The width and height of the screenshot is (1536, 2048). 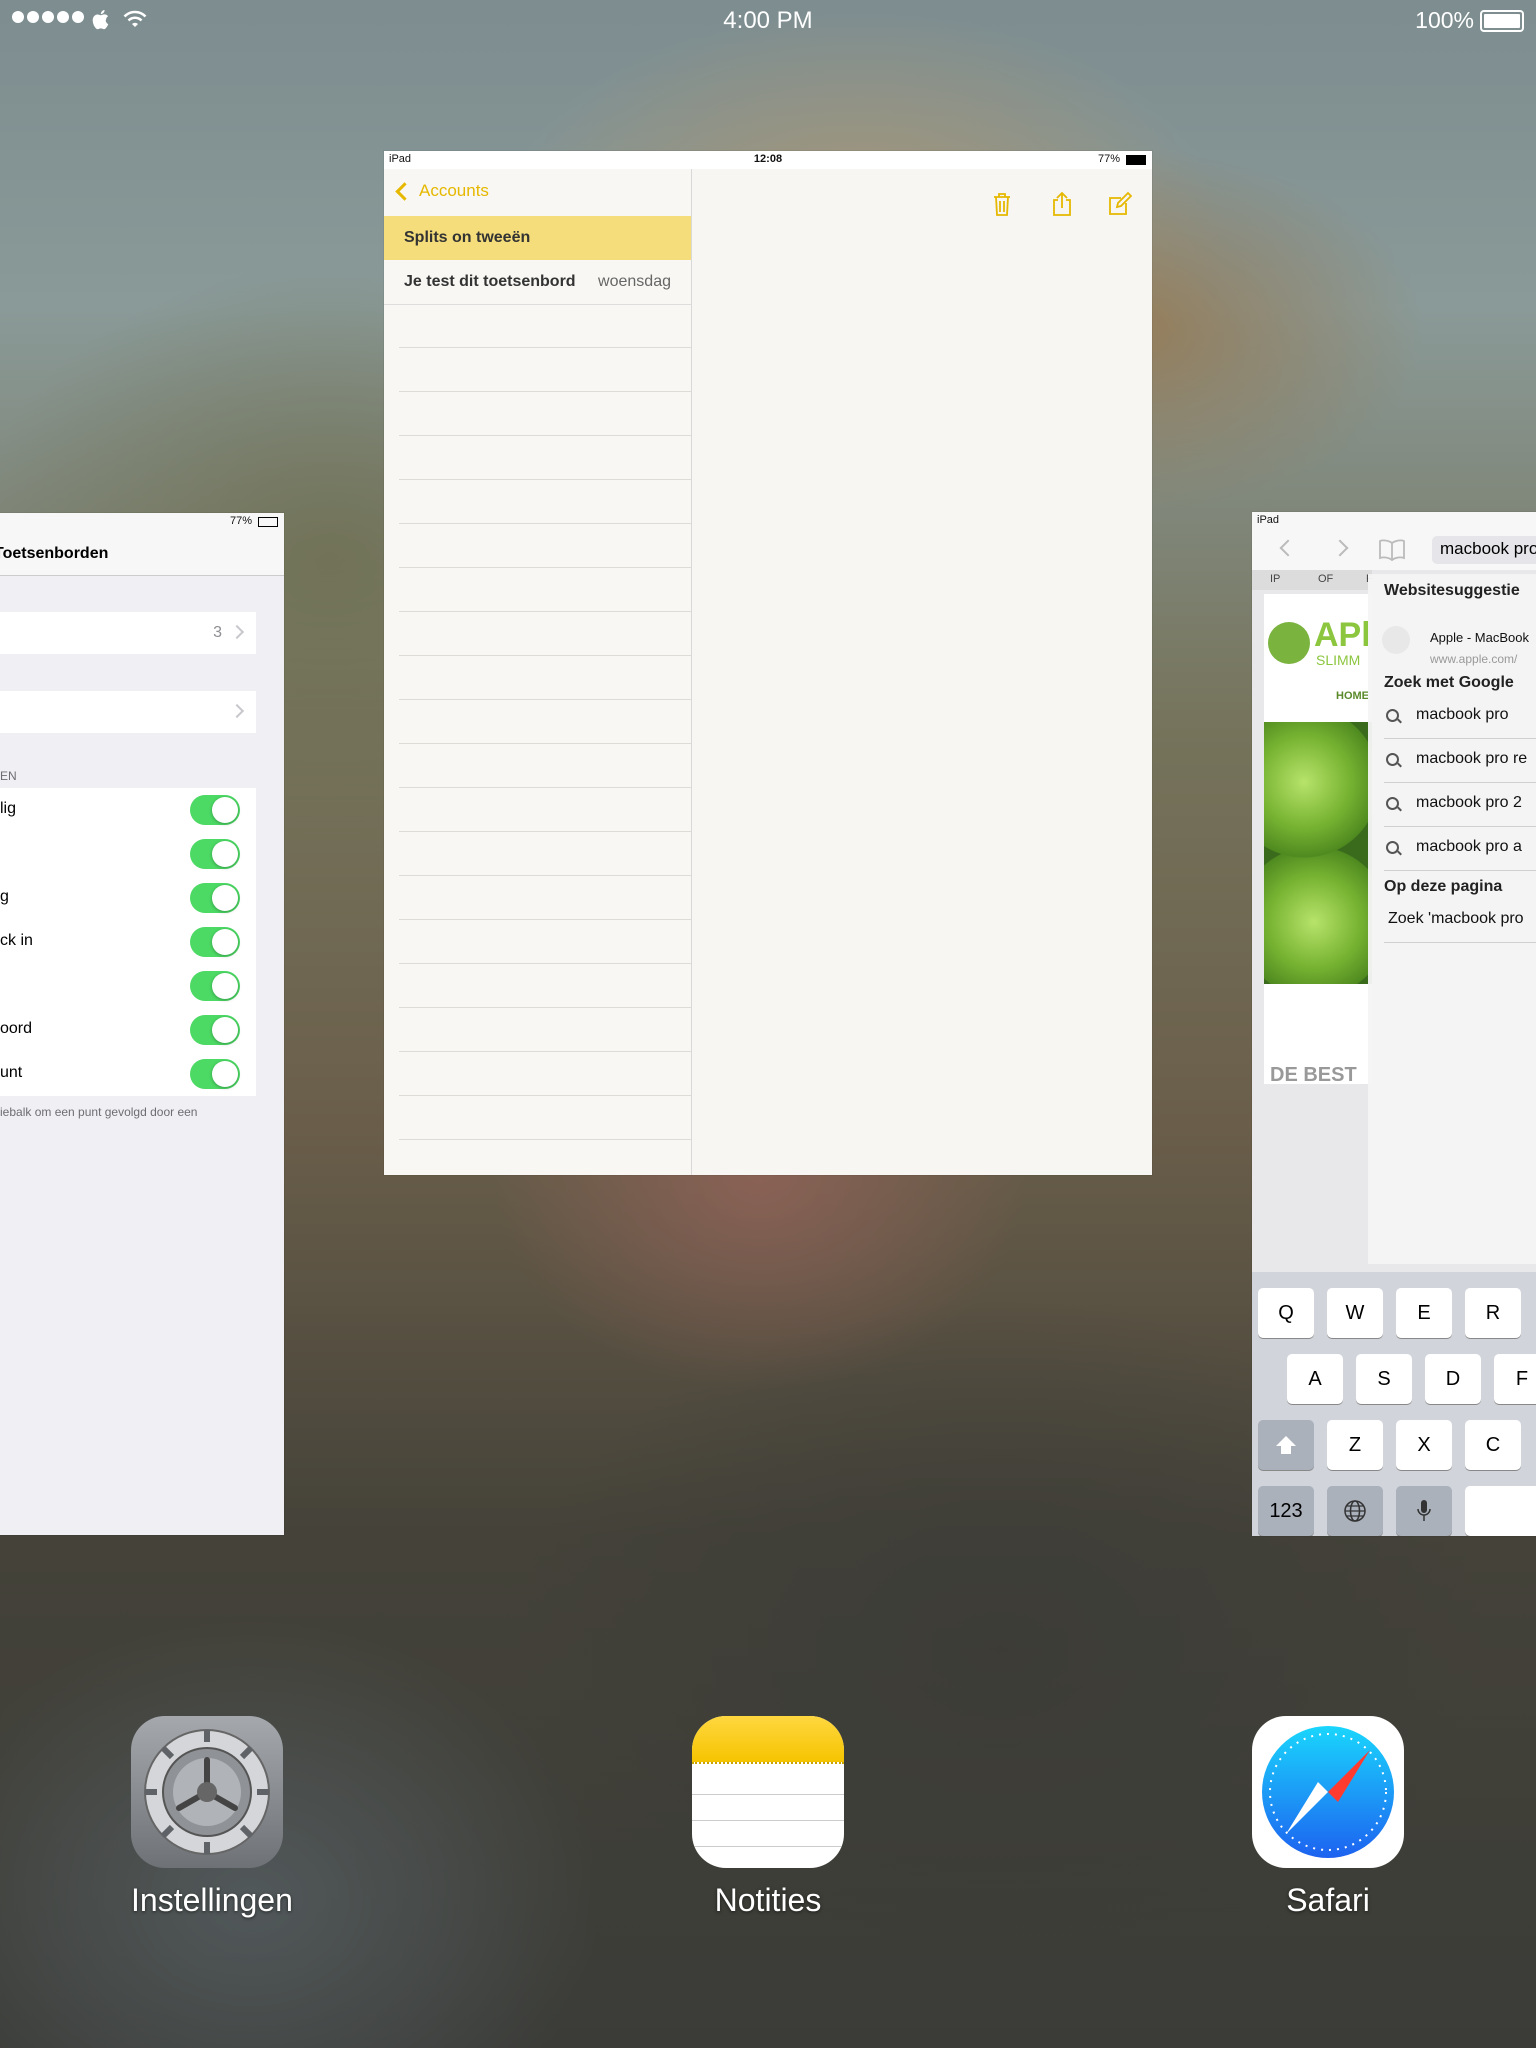 What do you see at coordinates (1289, 643) in the screenshot?
I see `apple-logo-icon` at bounding box center [1289, 643].